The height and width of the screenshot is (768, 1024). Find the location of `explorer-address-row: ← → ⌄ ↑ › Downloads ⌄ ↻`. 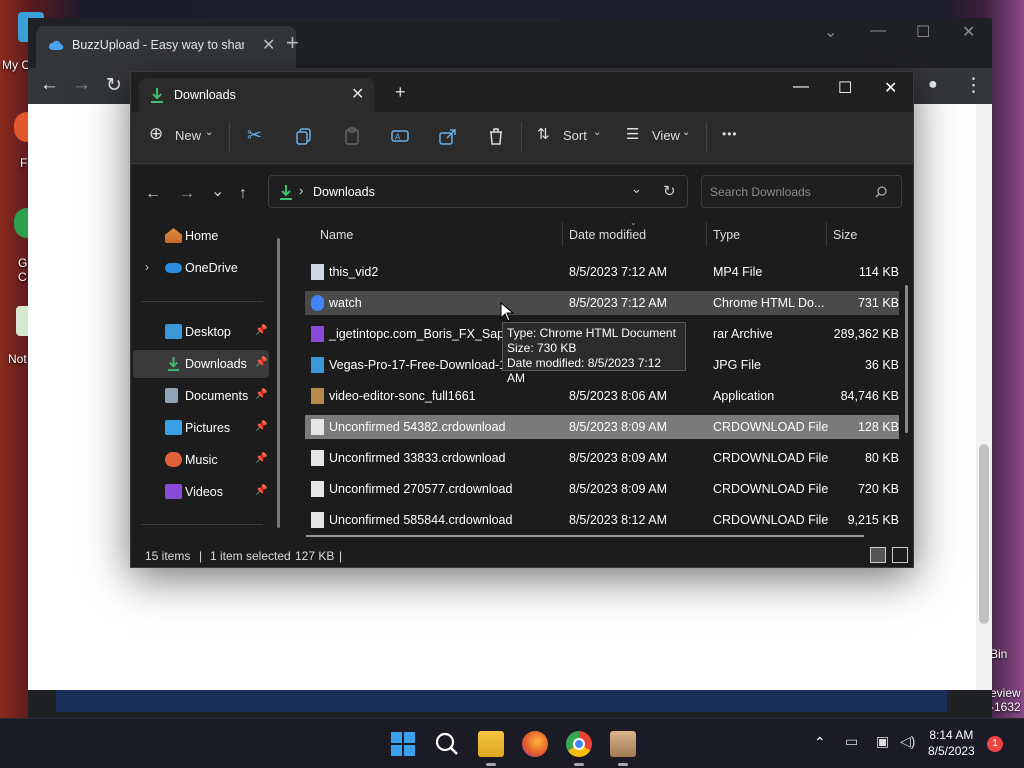

explorer-address-row: ← → ⌄ ↑ › Downloads ⌄ ↻ is located at coordinates (522, 191).